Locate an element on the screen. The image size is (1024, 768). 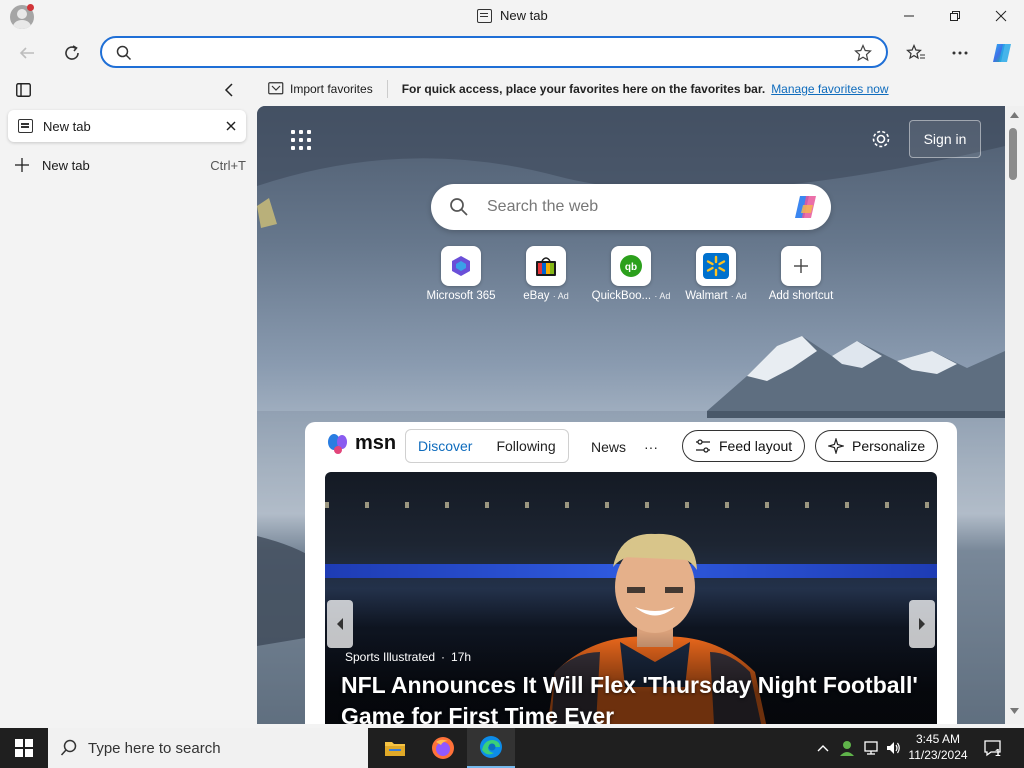
edge-browser-icon is located at coordinates (491, 747).